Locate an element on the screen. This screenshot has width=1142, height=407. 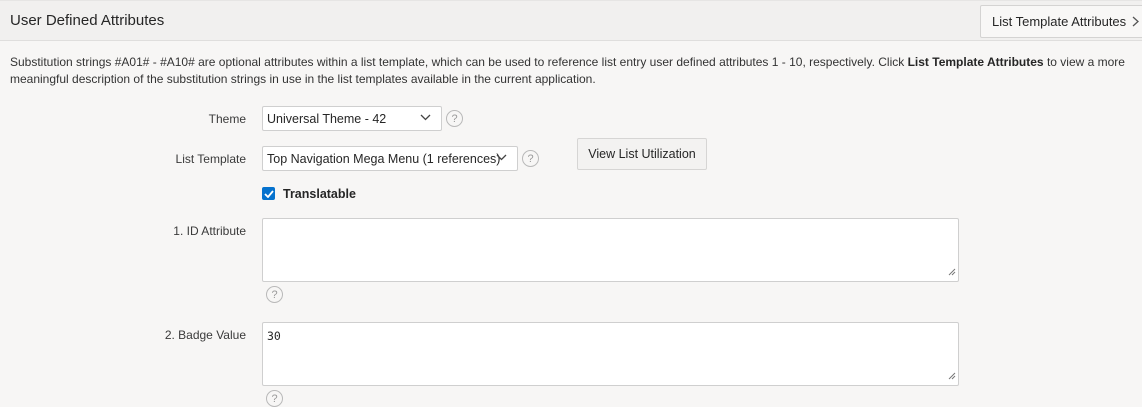
list-template-select-value: Top Navigation Mega Menu (1 references) is located at coordinates (384, 158).